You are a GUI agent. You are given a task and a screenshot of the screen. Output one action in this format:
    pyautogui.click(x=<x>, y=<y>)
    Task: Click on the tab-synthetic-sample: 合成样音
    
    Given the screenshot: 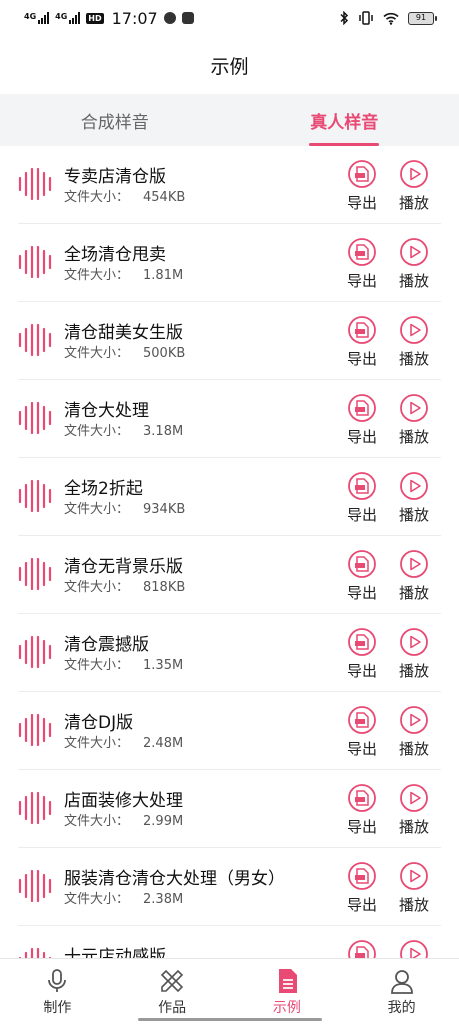 What is the action you would take?
    pyautogui.click(x=115, y=120)
    